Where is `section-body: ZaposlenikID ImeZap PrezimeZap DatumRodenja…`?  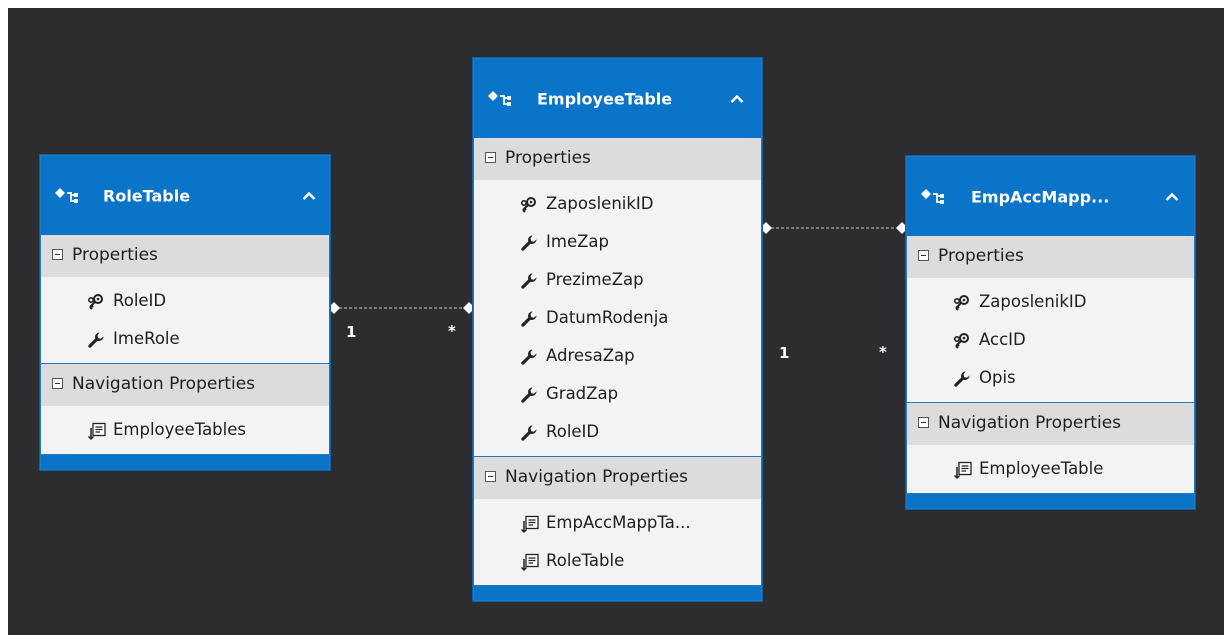
section-body: ZaposlenikID ImeZap PrezimeZap DatumRodenja… is located at coordinates (617, 318).